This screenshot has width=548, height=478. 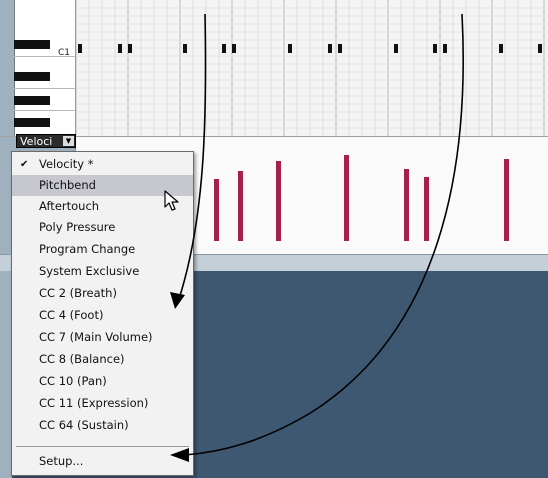 What do you see at coordinates (102, 425) in the screenshot?
I see `menu-item-cc64-sustain: CC 64 (Sustain)` at bounding box center [102, 425].